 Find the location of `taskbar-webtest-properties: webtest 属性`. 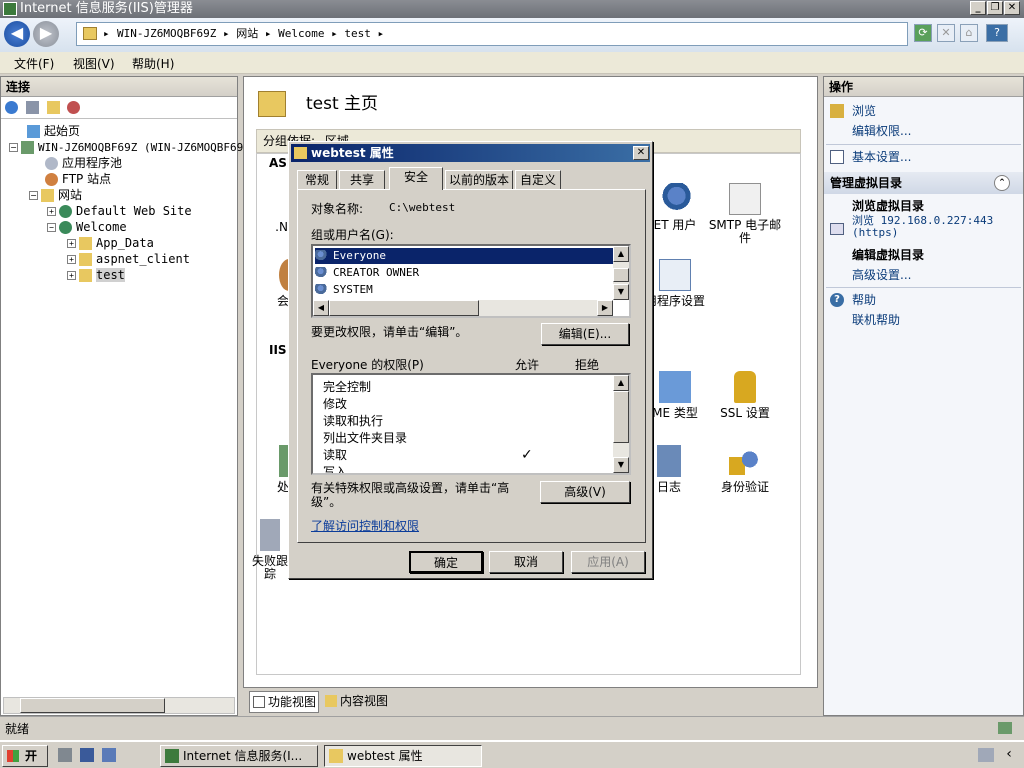

taskbar-webtest-properties: webtest 属性 is located at coordinates (403, 756).